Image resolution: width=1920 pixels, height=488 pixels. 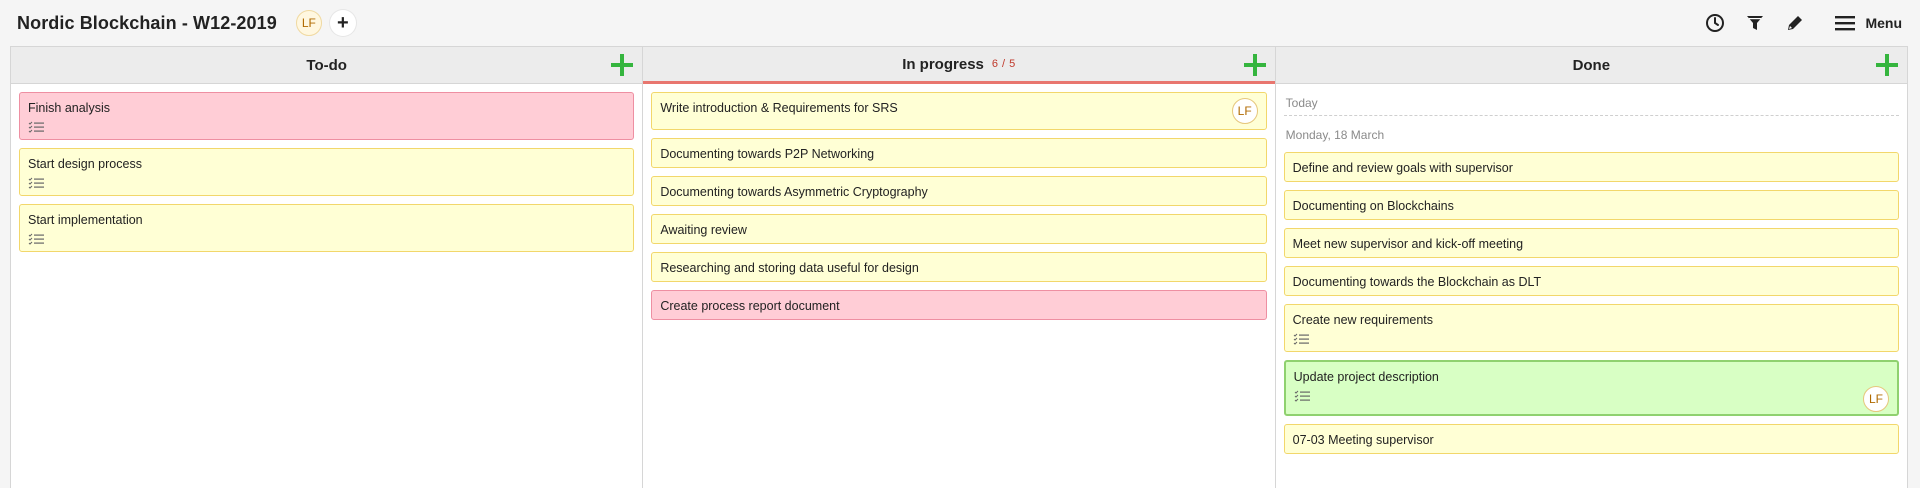 I want to click on card-title: Create new requirements, so click(x=1363, y=320).